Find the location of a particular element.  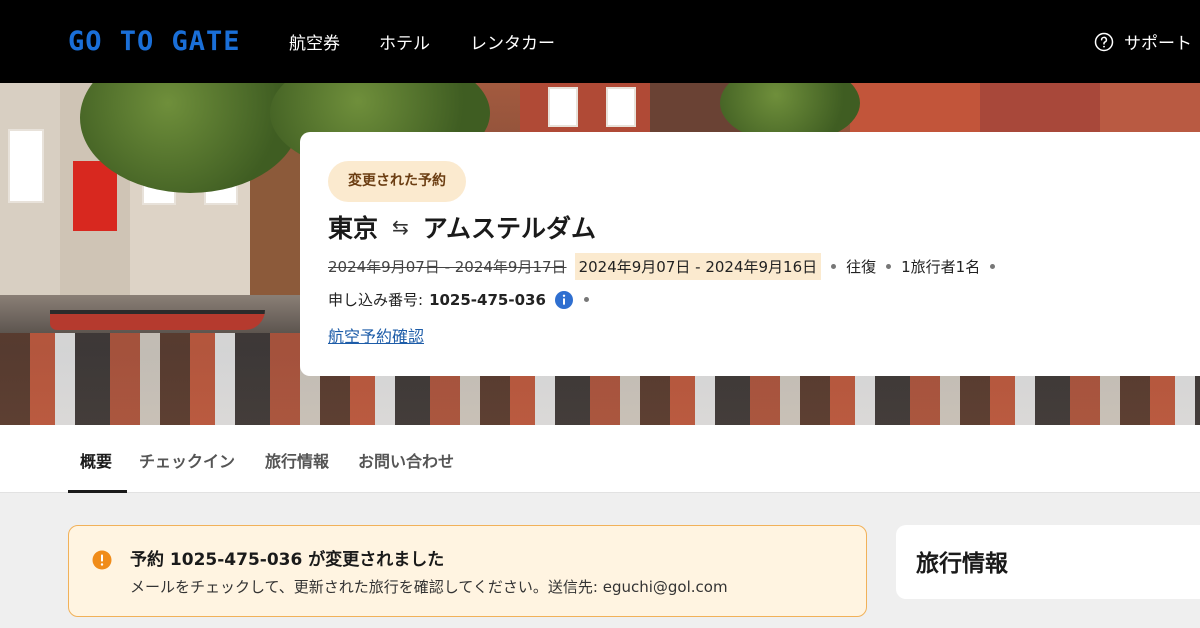

tab-check-in: チェックイン is located at coordinates (187, 460).